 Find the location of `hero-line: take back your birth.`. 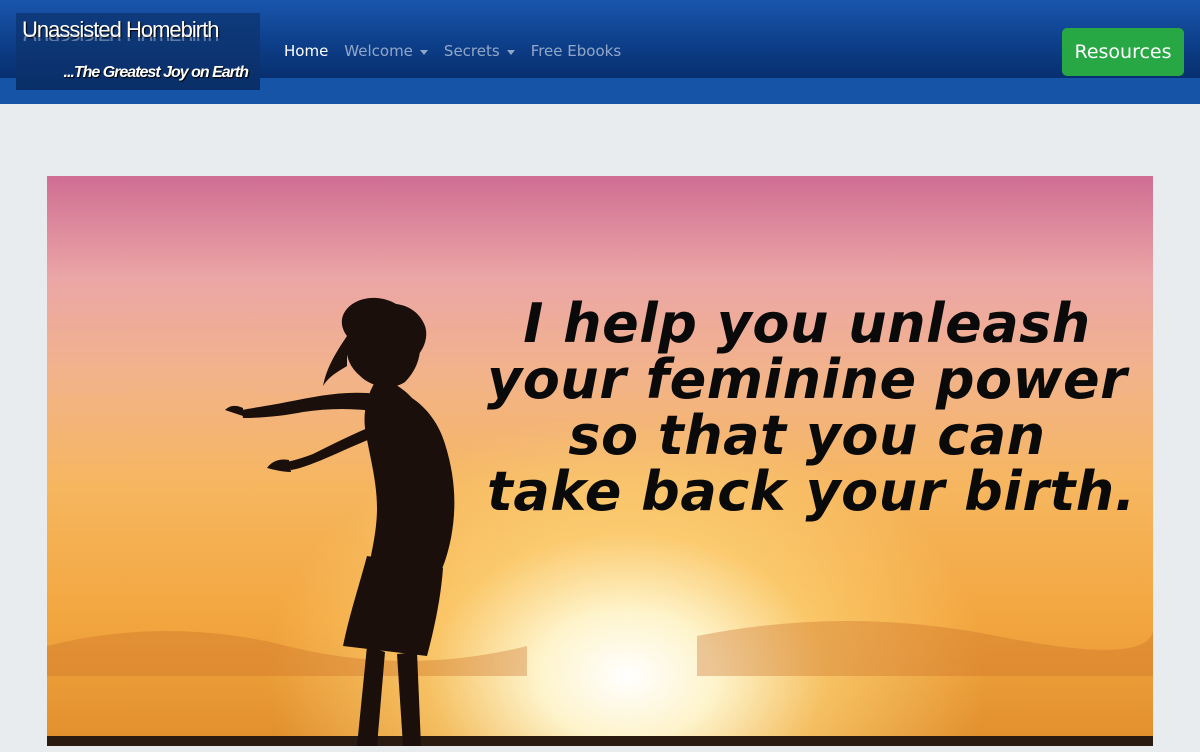

hero-line: take back your birth. is located at coordinates (811, 491).